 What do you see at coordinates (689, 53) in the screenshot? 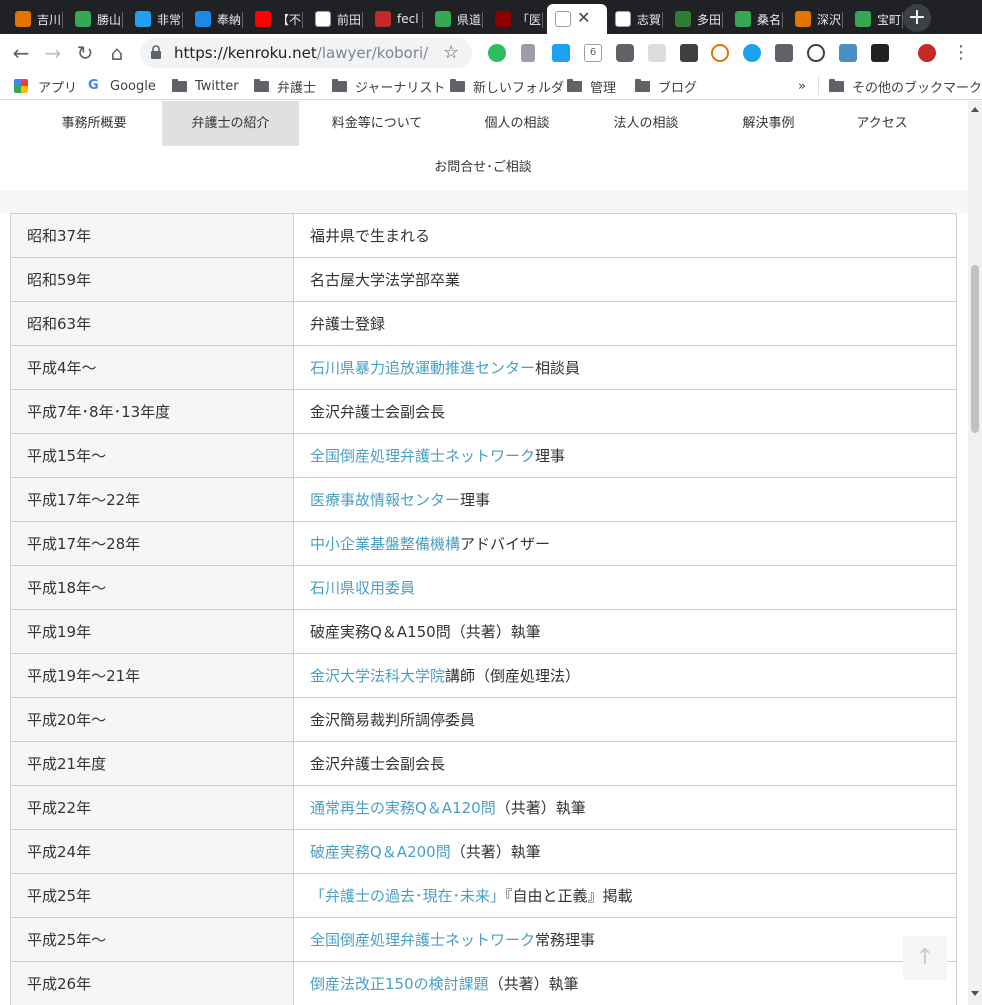
I see `menu-extension-icon` at bounding box center [689, 53].